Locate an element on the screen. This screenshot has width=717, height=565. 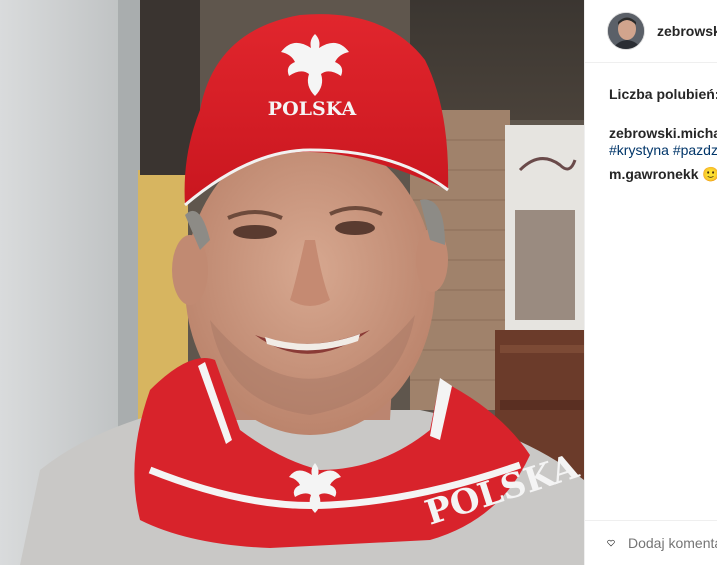
comment-bar is located at coordinates (651, 542).